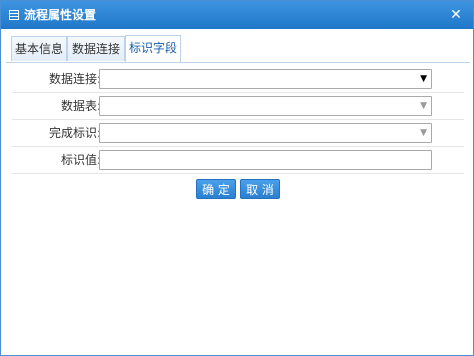  What do you see at coordinates (96, 48) in the screenshot?
I see `tab-data-connection: 数据连接` at bounding box center [96, 48].